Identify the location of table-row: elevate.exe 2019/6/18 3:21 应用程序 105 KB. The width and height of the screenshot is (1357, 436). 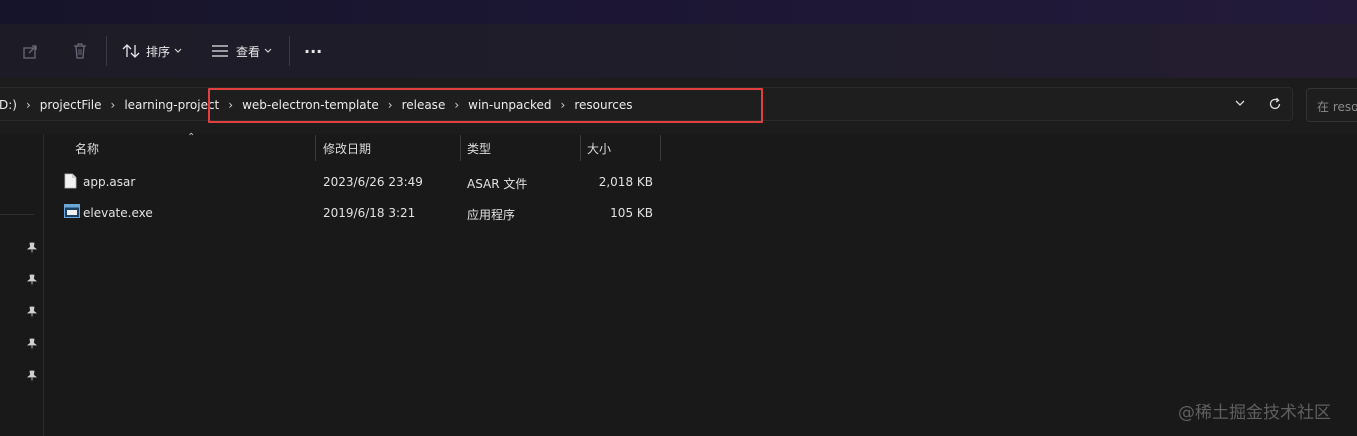
(365, 213).